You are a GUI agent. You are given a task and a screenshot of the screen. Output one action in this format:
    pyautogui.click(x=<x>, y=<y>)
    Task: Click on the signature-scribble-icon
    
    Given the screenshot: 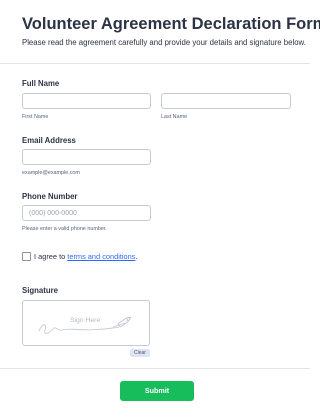 What is the action you would take?
    pyautogui.click(x=85, y=325)
    